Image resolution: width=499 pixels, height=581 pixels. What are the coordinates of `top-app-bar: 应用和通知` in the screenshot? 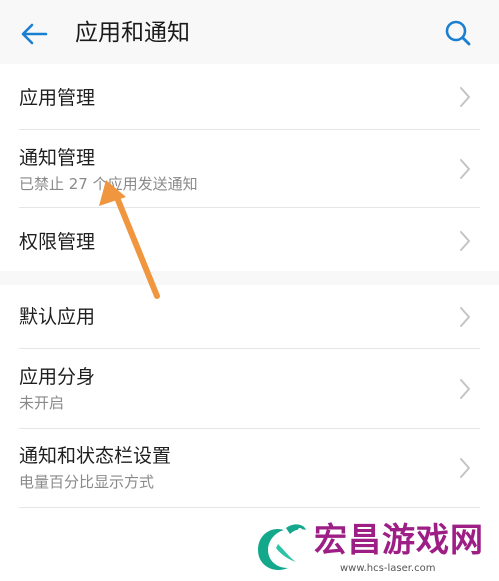 It's located at (249, 32).